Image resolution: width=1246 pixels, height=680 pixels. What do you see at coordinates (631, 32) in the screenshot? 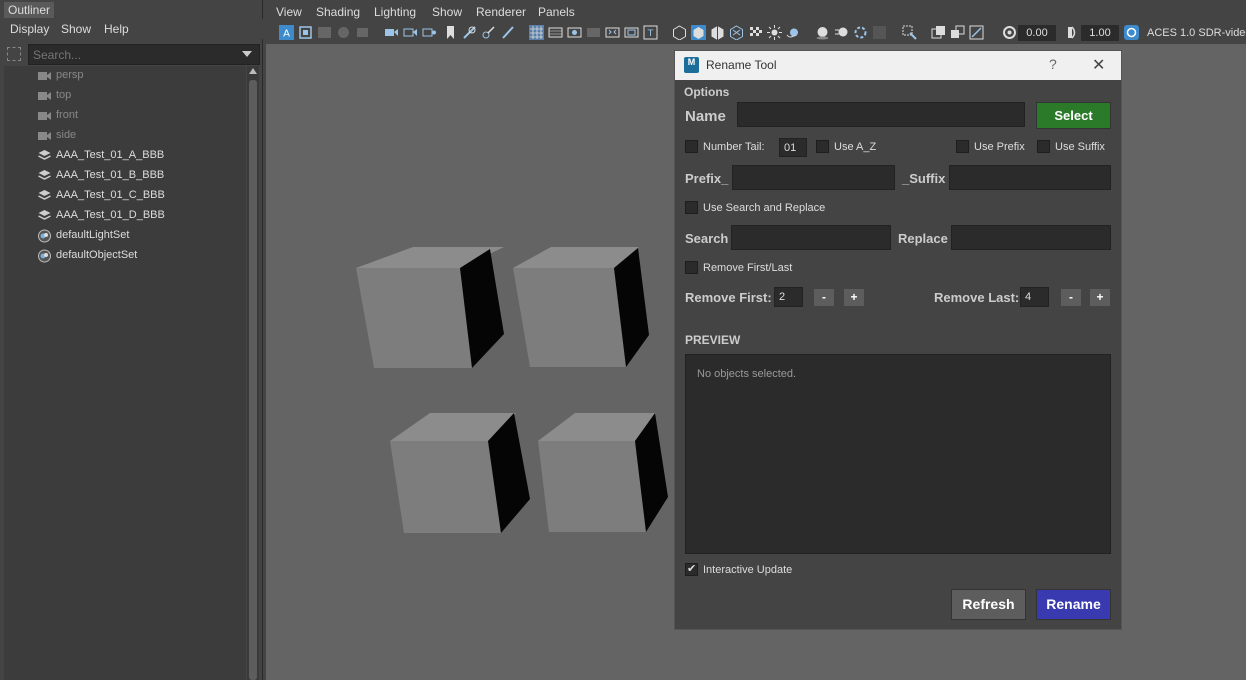
I see `safe-action-toggle-icon` at bounding box center [631, 32].